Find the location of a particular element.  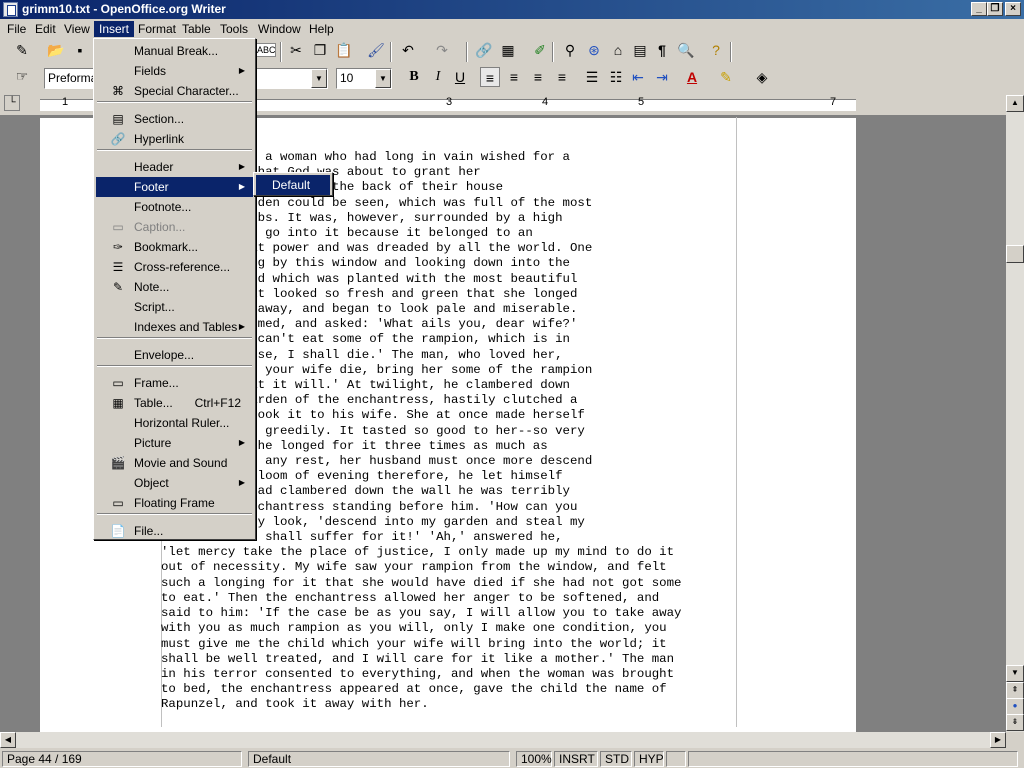

scroll-up-icon: ▲ is located at coordinates (1015, 103).